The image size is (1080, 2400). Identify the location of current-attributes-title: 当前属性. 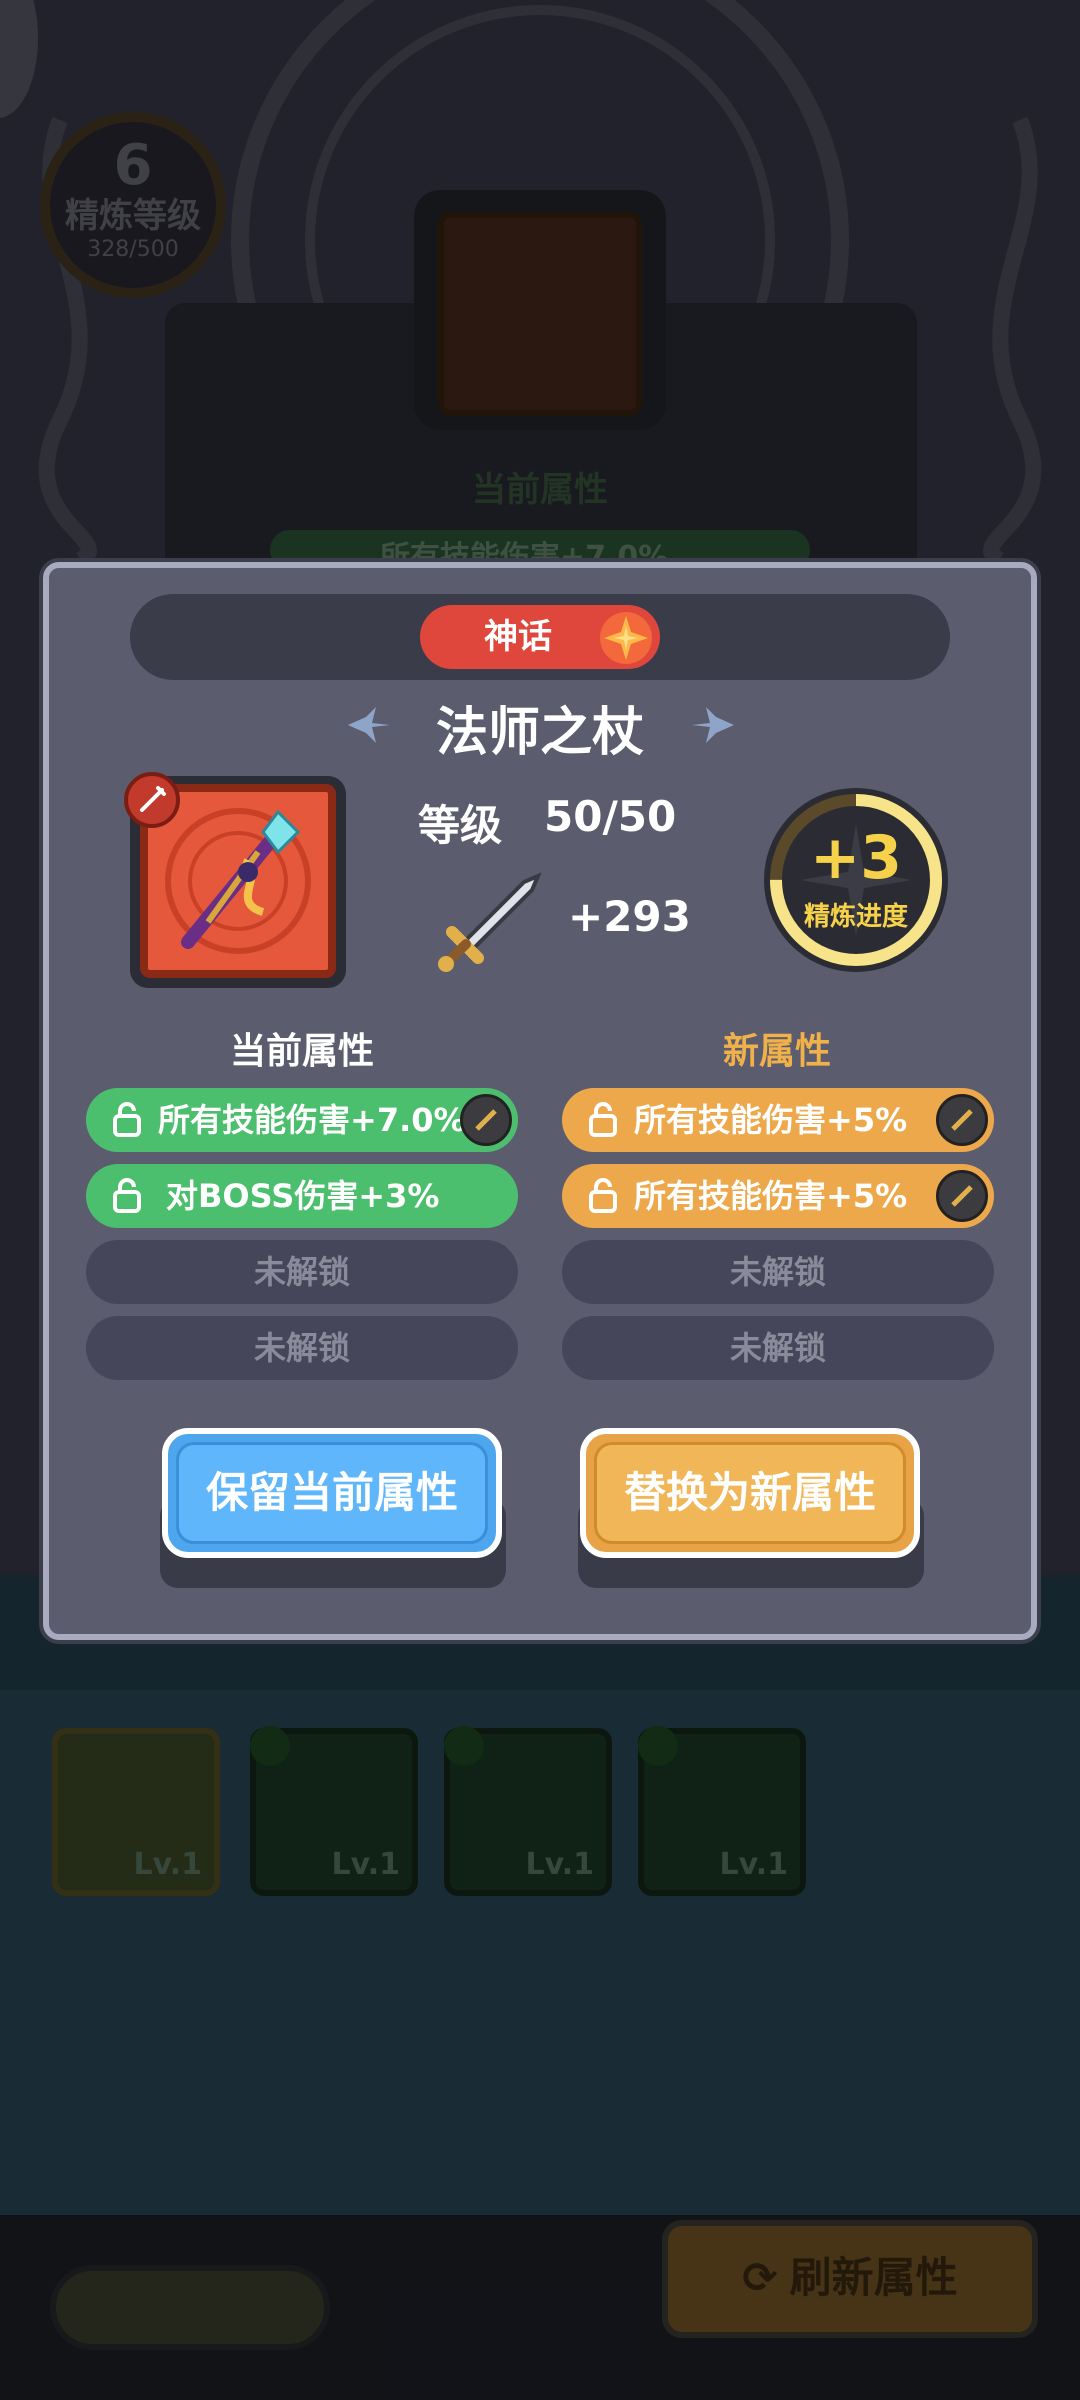
(301, 1051).